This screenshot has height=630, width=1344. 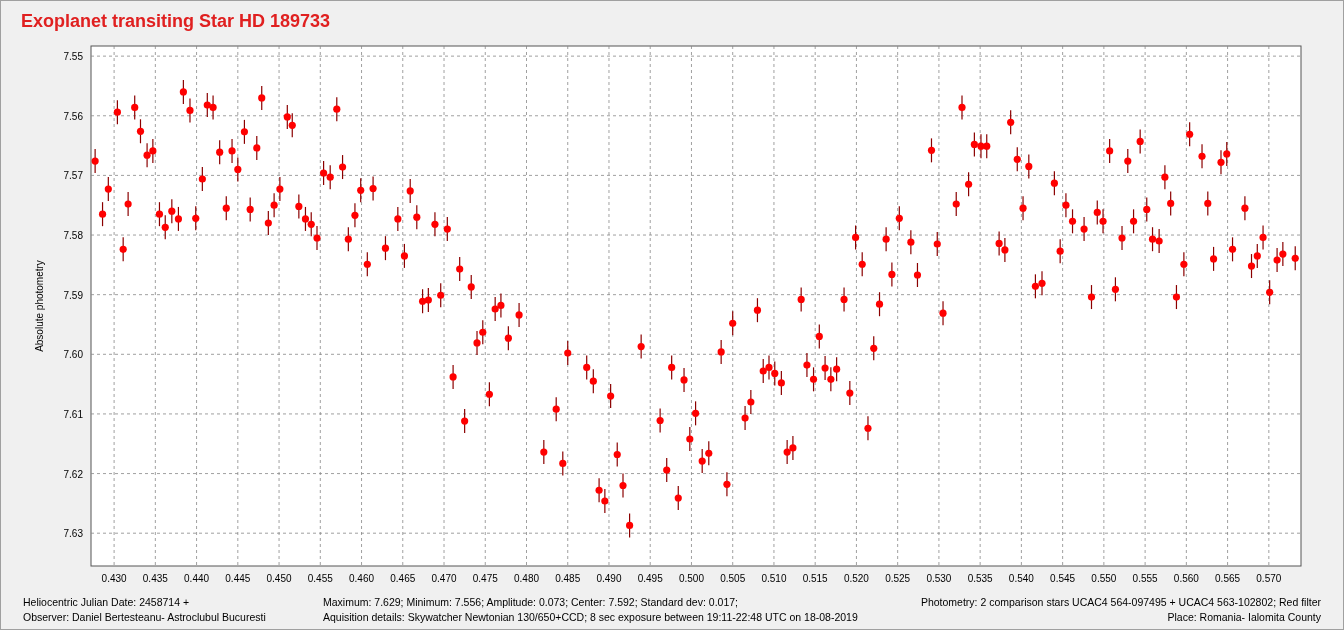 What do you see at coordinates (898, 578) in the screenshot?
I see `x-tick-label: 0.525` at bounding box center [898, 578].